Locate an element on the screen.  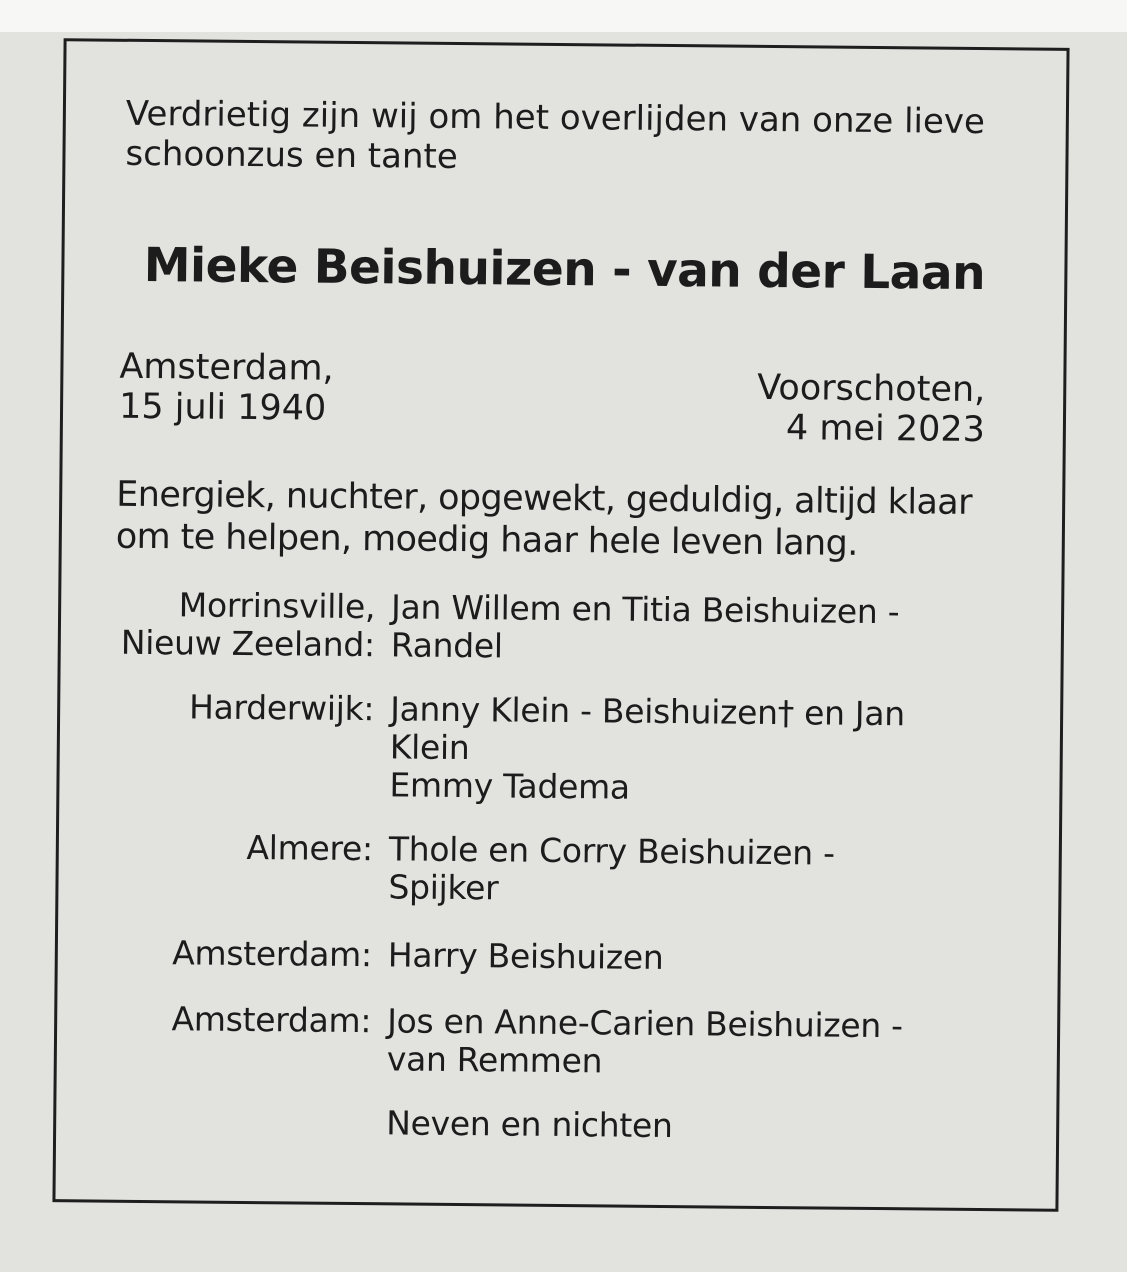
death-place: Voorschoten, is located at coordinates (871, 389).